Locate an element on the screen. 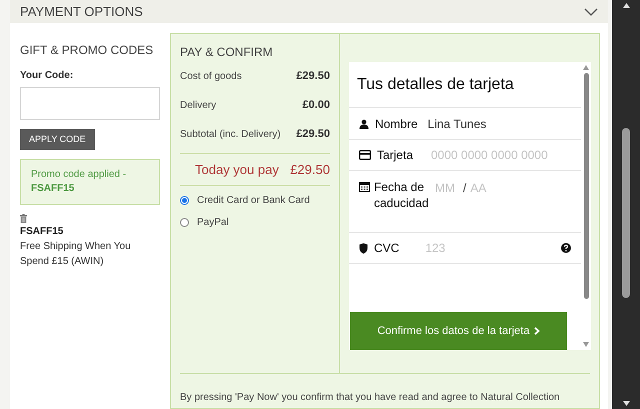 Image resolution: width=640 pixels, height=409 pixels. card-form-title: Tus detalles de tarjeta is located at coordinates (464, 85).